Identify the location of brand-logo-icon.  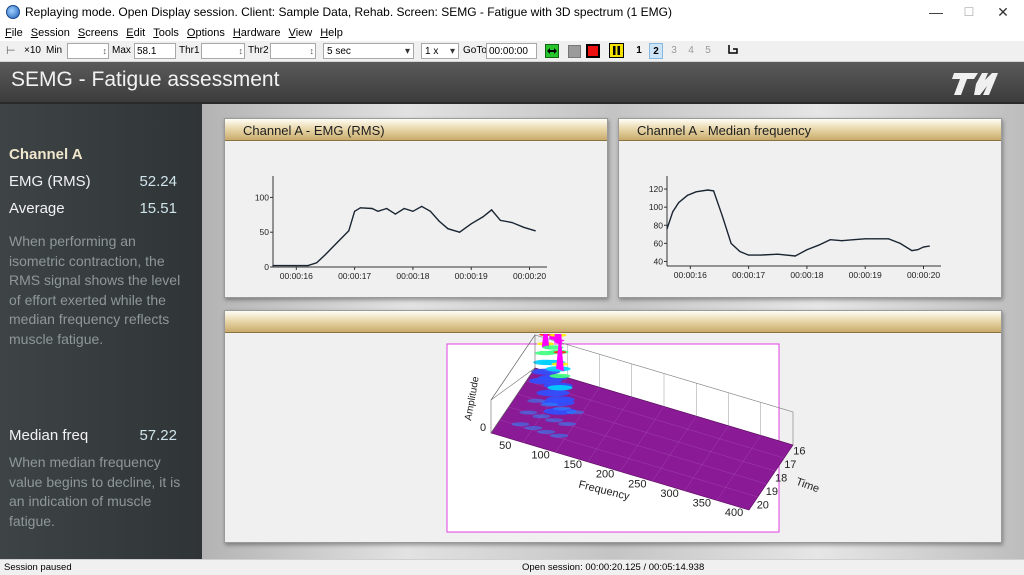
(975, 84).